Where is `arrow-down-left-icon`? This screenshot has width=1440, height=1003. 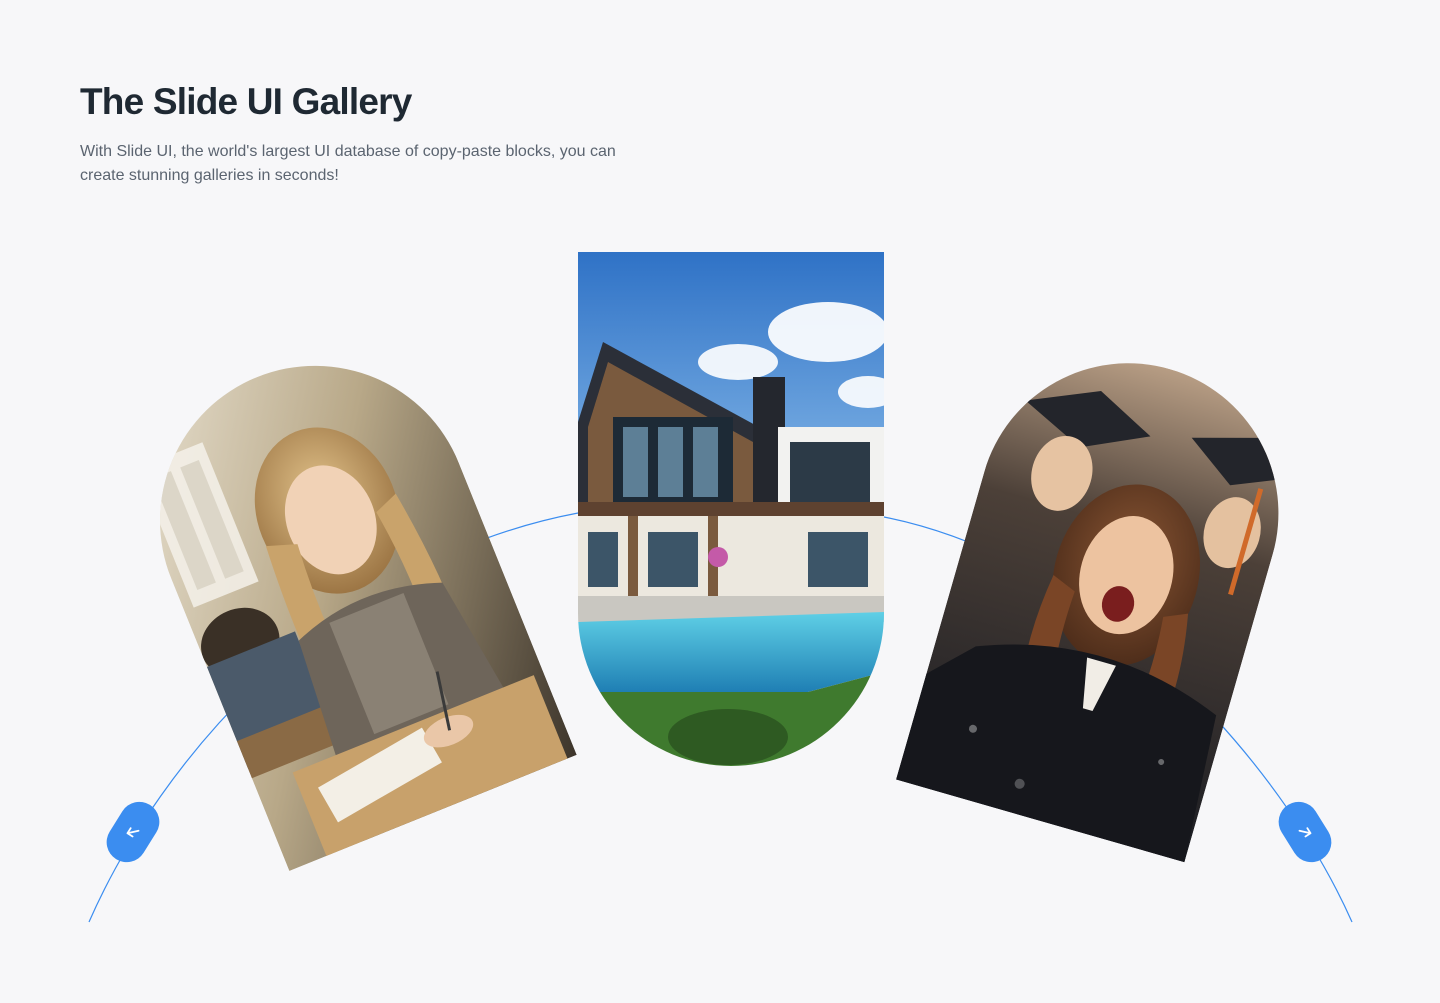 arrow-down-left-icon is located at coordinates (133, 832).